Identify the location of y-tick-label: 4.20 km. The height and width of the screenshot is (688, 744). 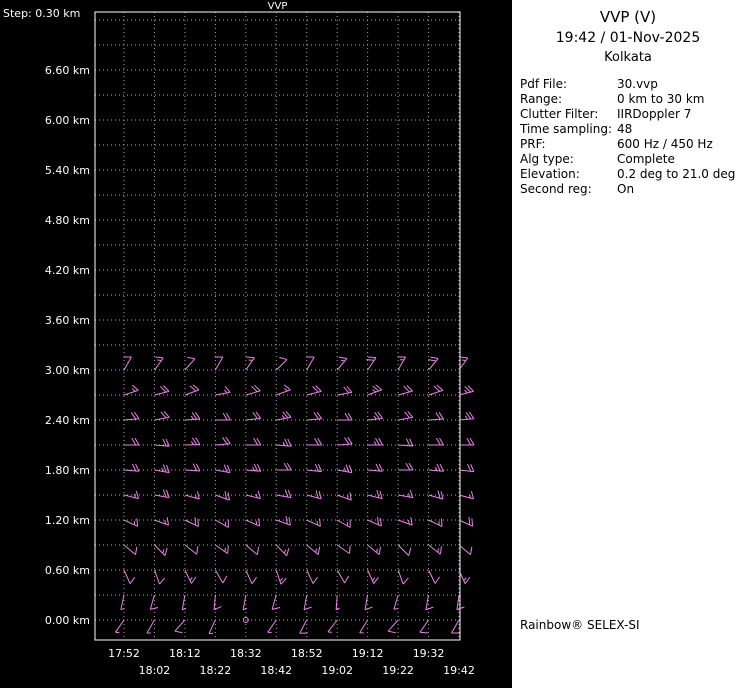
(67, 270).